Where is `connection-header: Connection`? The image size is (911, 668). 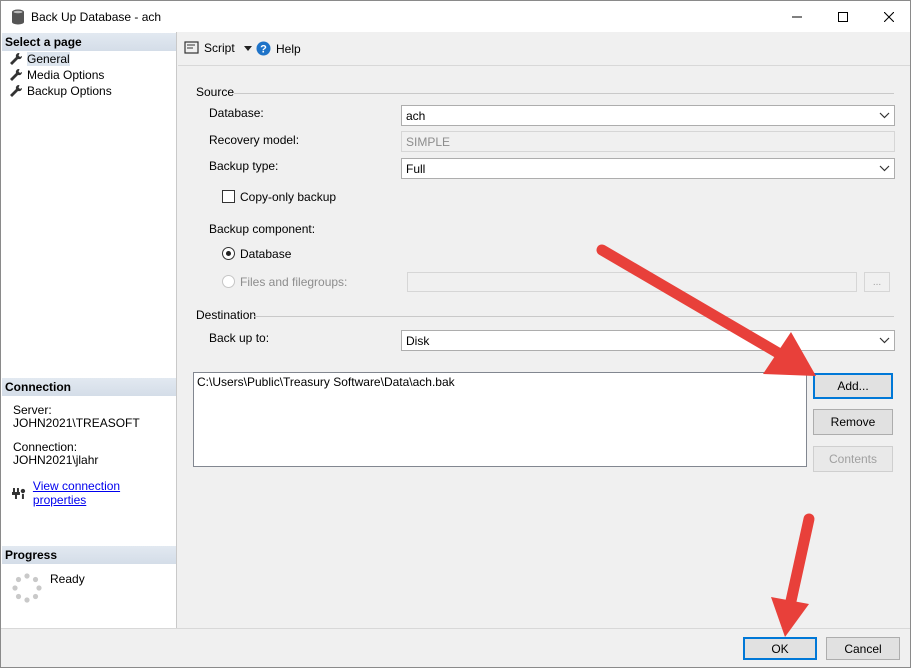
connection-header: Connection is located at coordinates (89, 387).